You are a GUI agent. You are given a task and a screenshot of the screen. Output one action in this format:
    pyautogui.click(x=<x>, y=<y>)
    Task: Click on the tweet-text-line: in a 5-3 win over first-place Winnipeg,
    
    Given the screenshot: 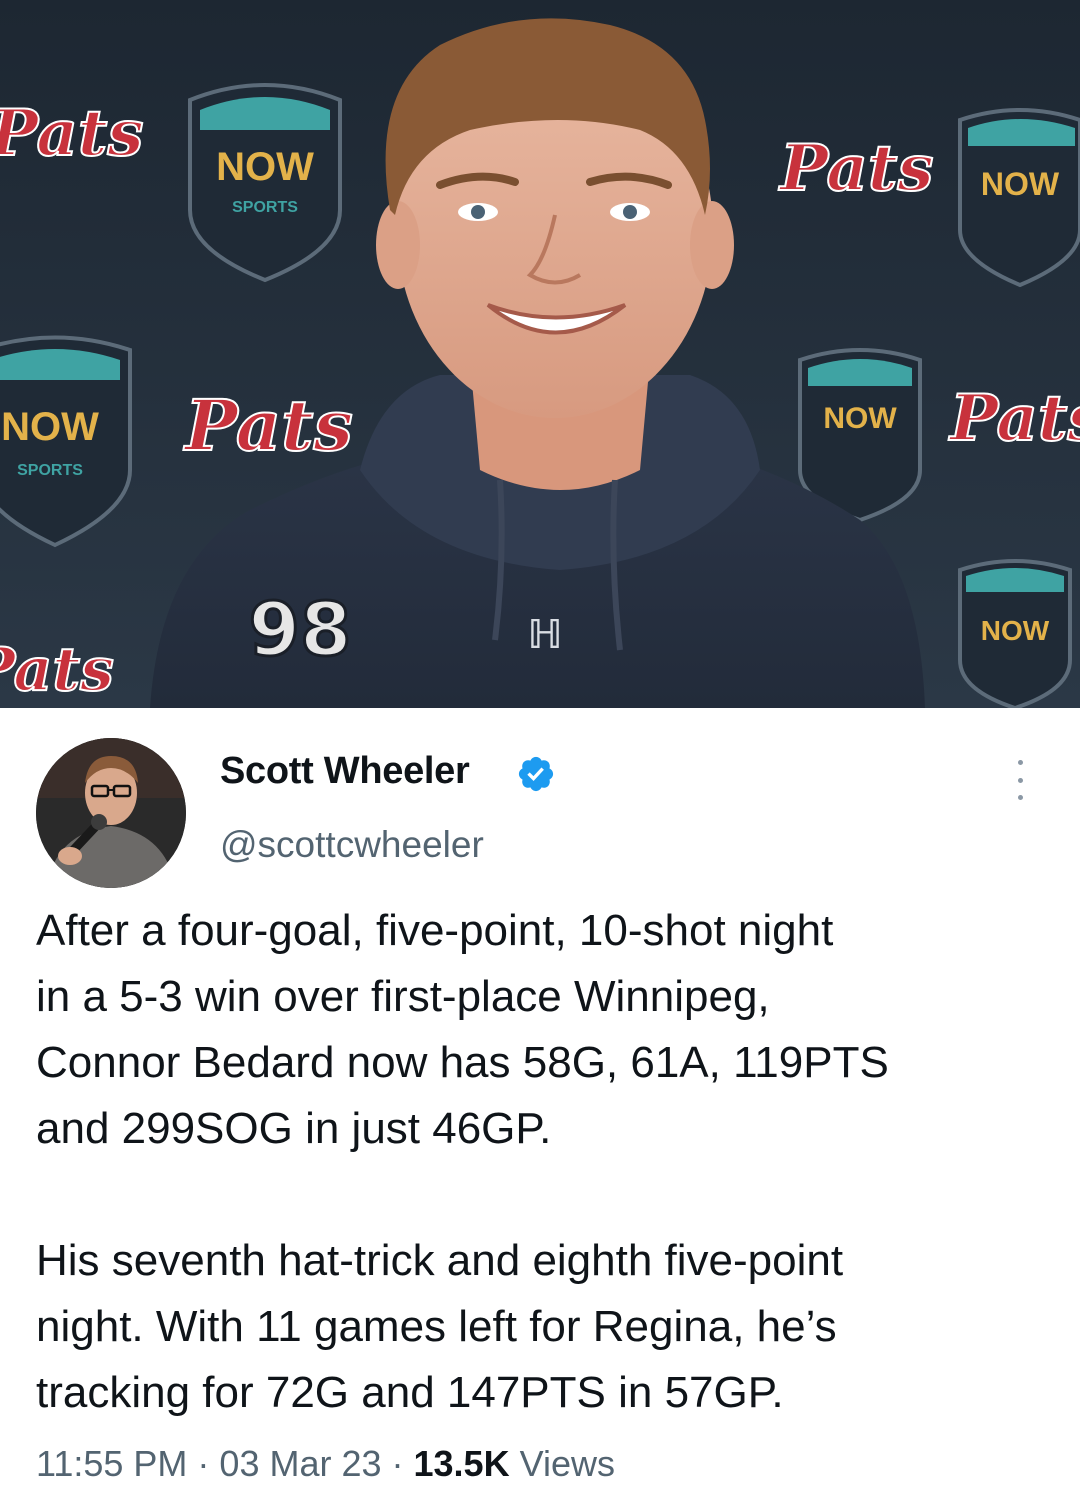 What is the action you would take?
    pyautogui.click(x=403, y=996)
    